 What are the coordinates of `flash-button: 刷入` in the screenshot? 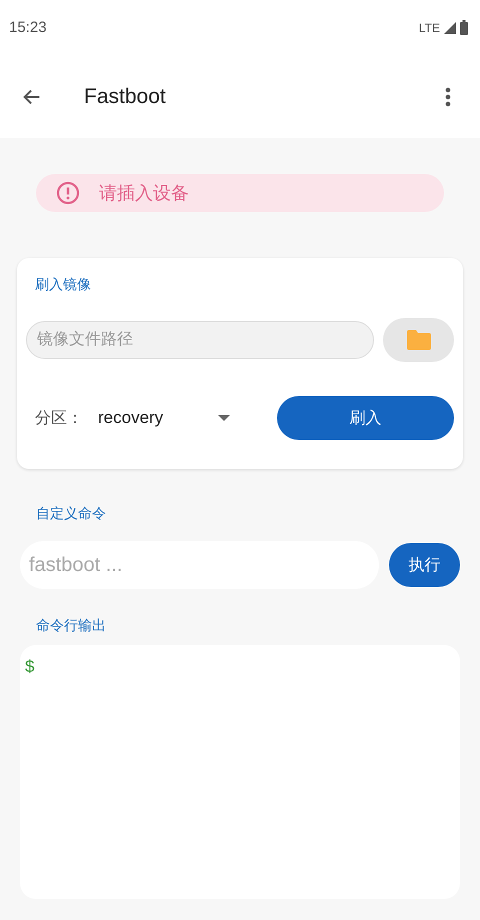 It's located at (365, 418).